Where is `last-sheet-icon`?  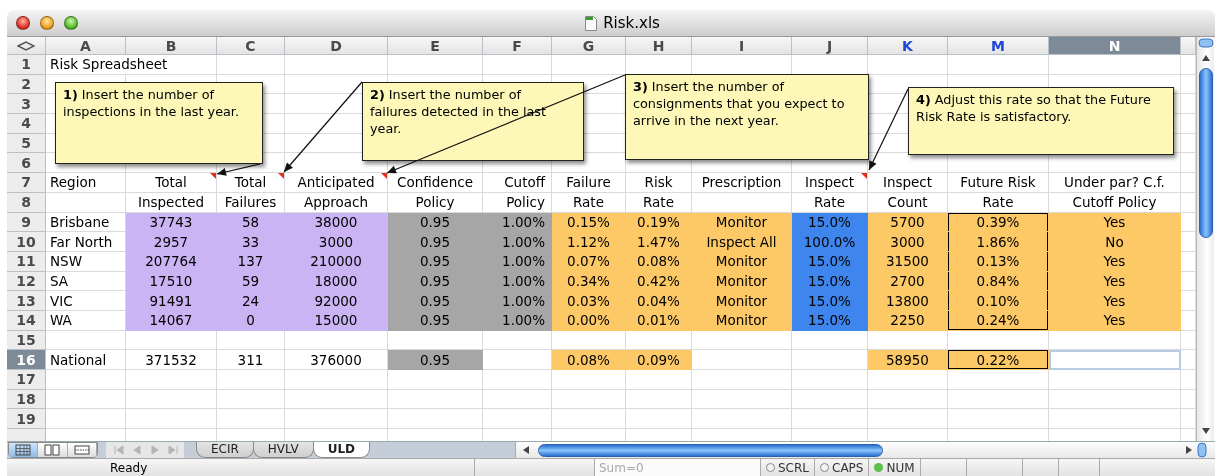
last-sheet-icon is located at coordinates (173, 450).